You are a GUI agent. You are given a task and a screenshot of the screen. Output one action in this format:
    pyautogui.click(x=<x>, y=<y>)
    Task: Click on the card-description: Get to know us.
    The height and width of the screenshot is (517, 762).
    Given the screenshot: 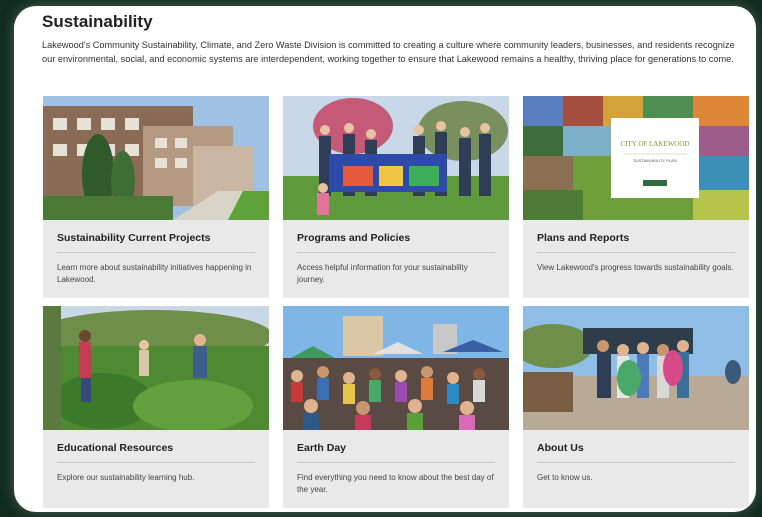 What is the action you would take?
    pyautogui.click(x=565, y=477)
    